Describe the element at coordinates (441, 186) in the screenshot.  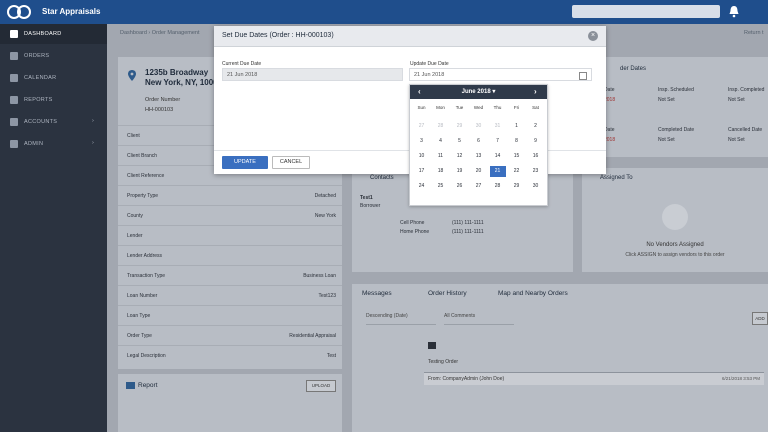
I see `calendar-day: 25` at that location.